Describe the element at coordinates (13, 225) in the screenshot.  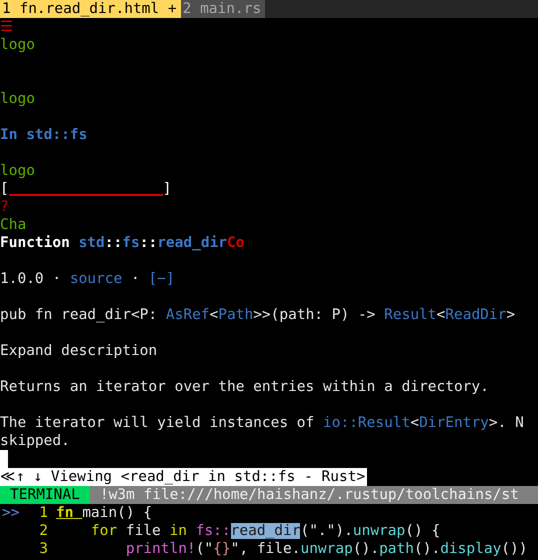
I see `doc-text: Cha` at that location.